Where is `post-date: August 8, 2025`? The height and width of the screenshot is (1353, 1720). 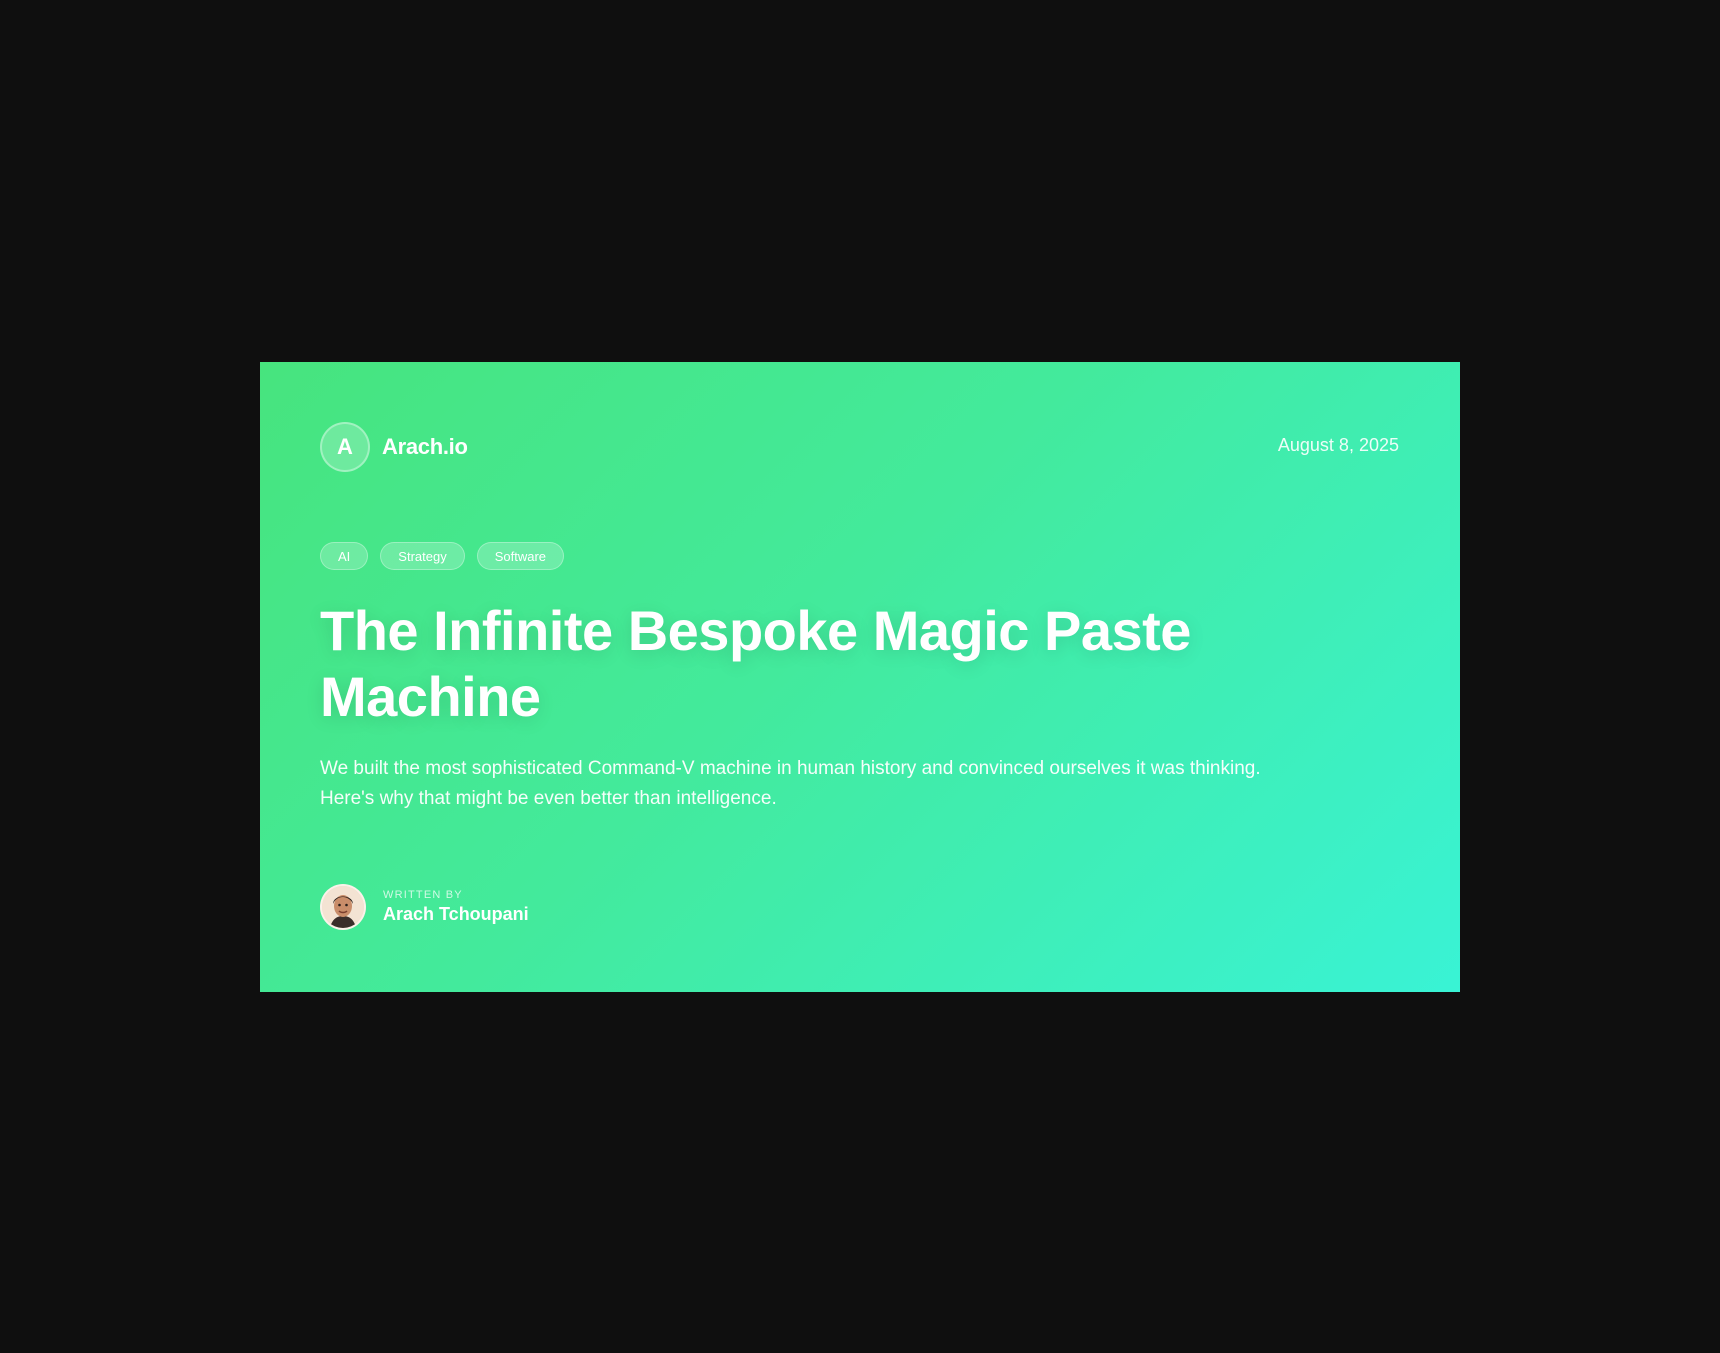
post-date: August 8, 2025 is located at coordinates (1338, 445).